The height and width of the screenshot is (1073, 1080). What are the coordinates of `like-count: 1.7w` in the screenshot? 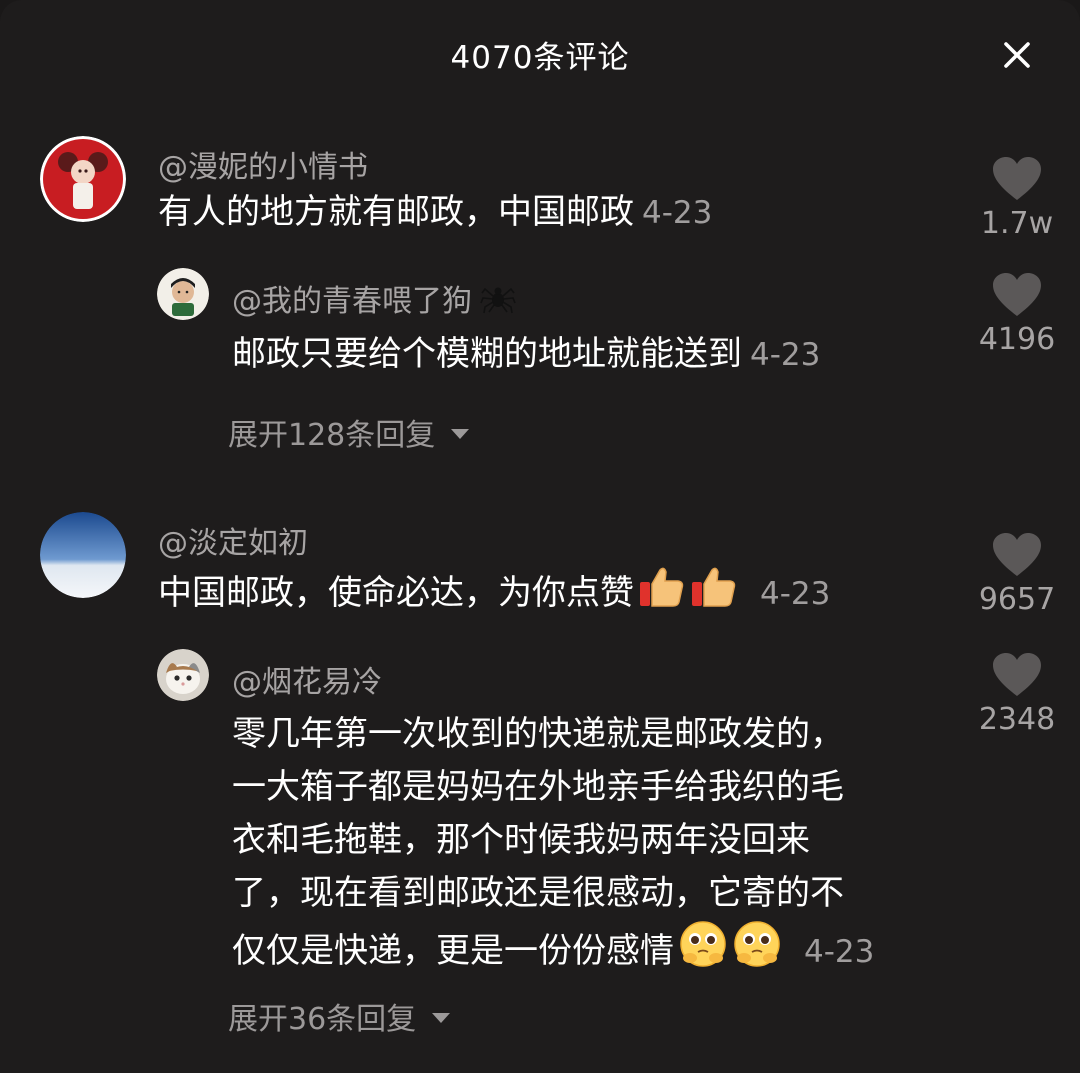 It's located at (1017, 223).